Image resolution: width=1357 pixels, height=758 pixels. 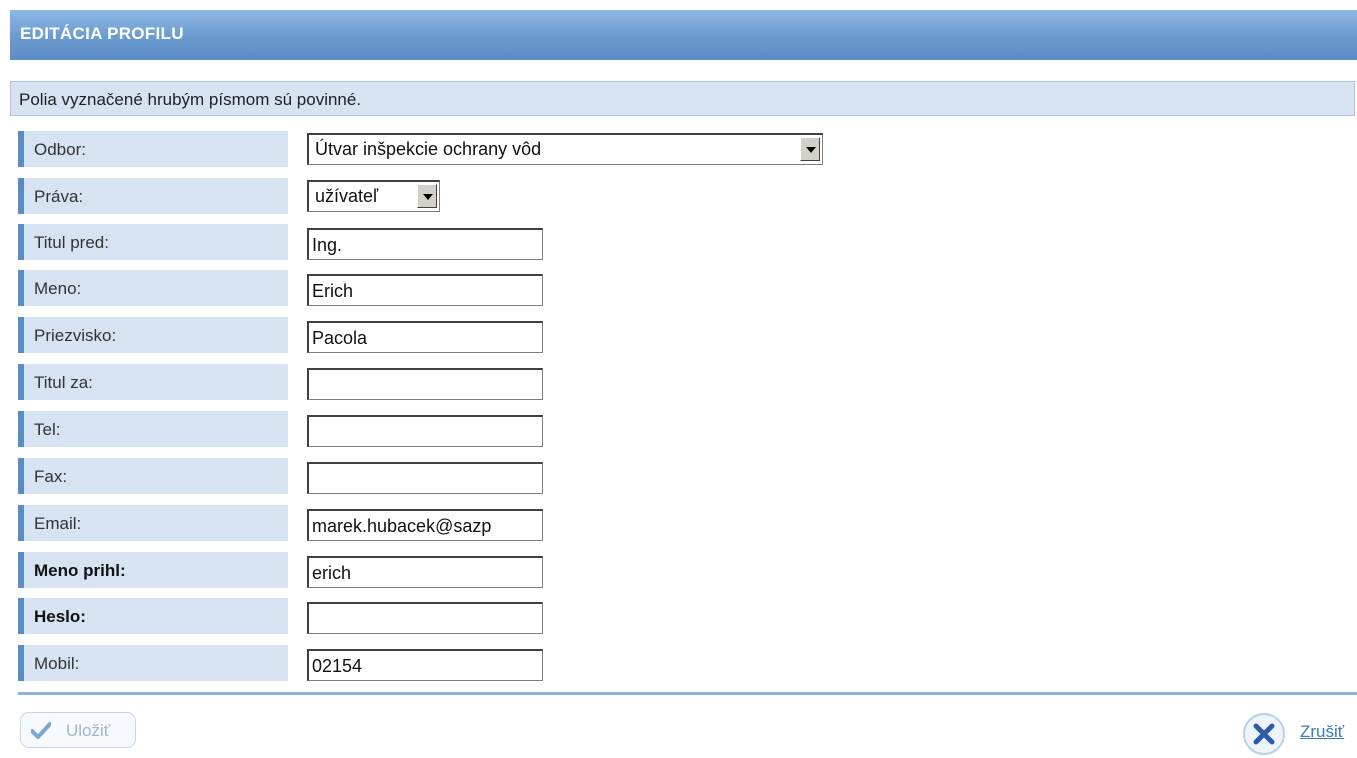 I want to click on row-heslo: Heslo:, so click(x=408, y=616).